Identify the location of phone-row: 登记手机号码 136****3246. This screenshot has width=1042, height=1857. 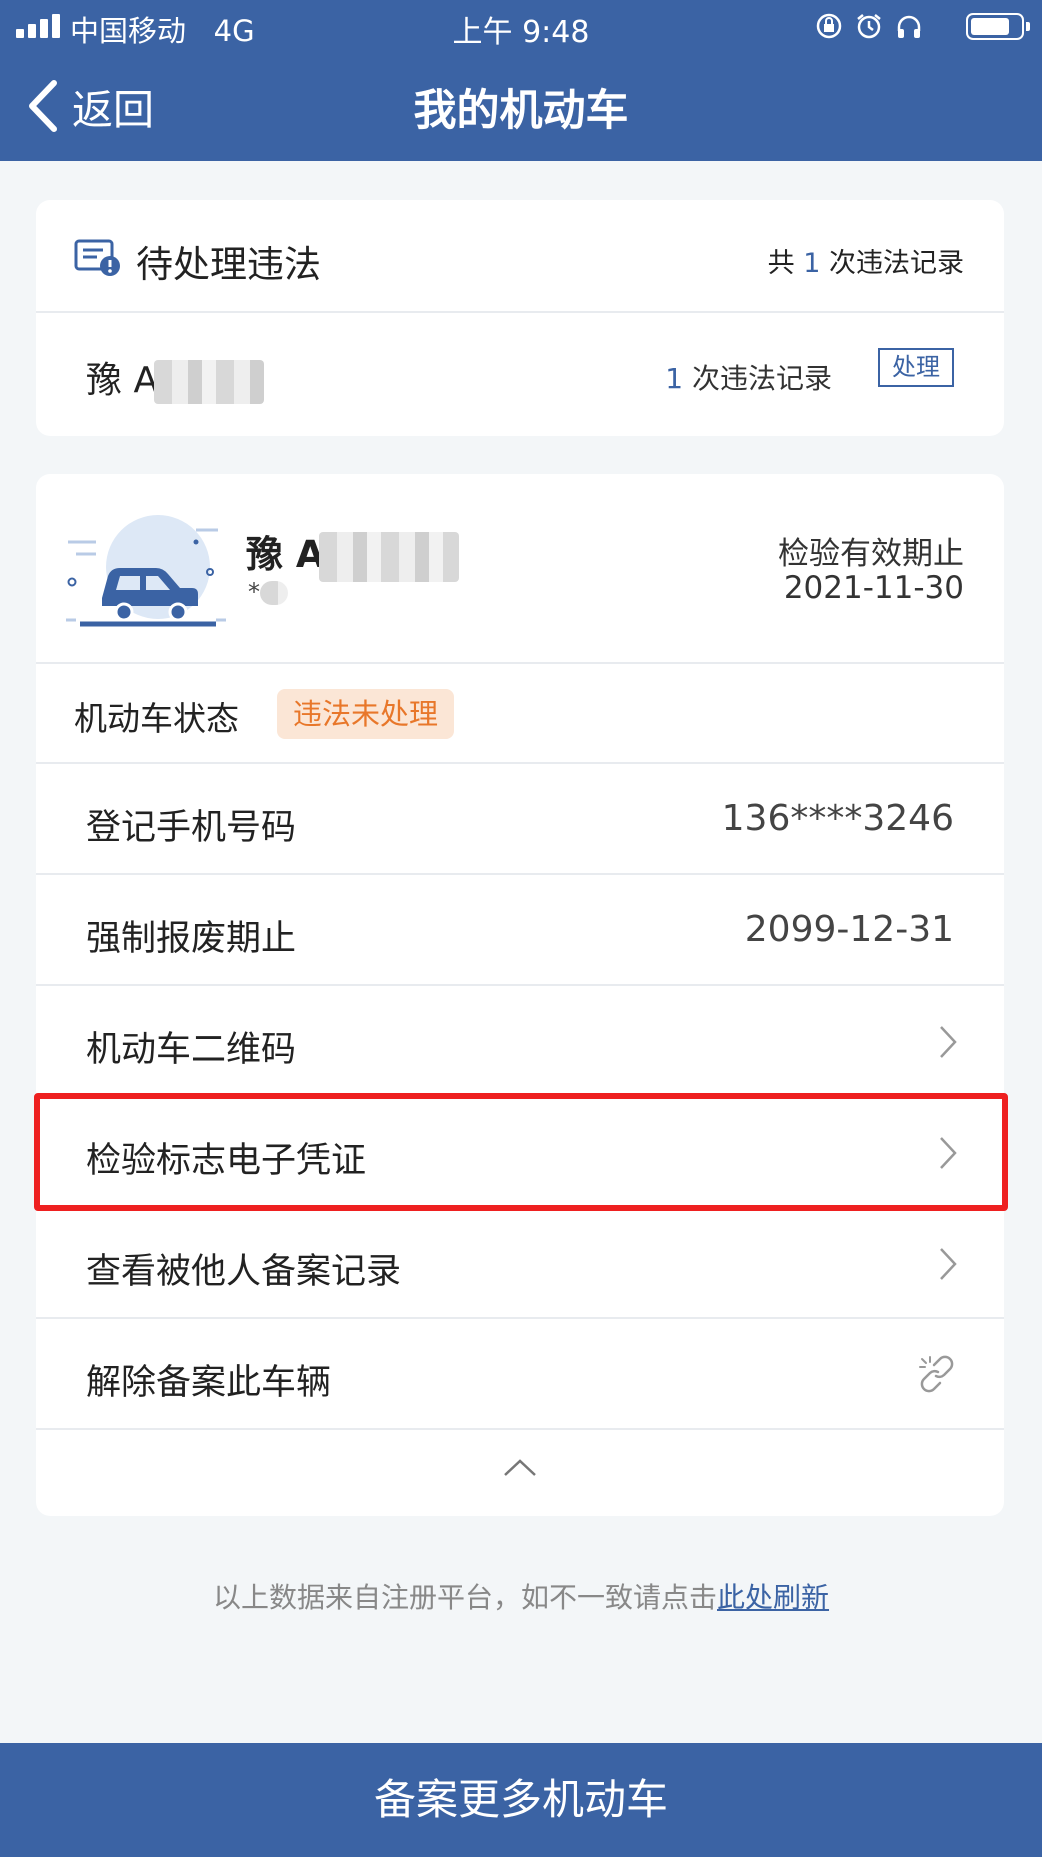
(520, 819).